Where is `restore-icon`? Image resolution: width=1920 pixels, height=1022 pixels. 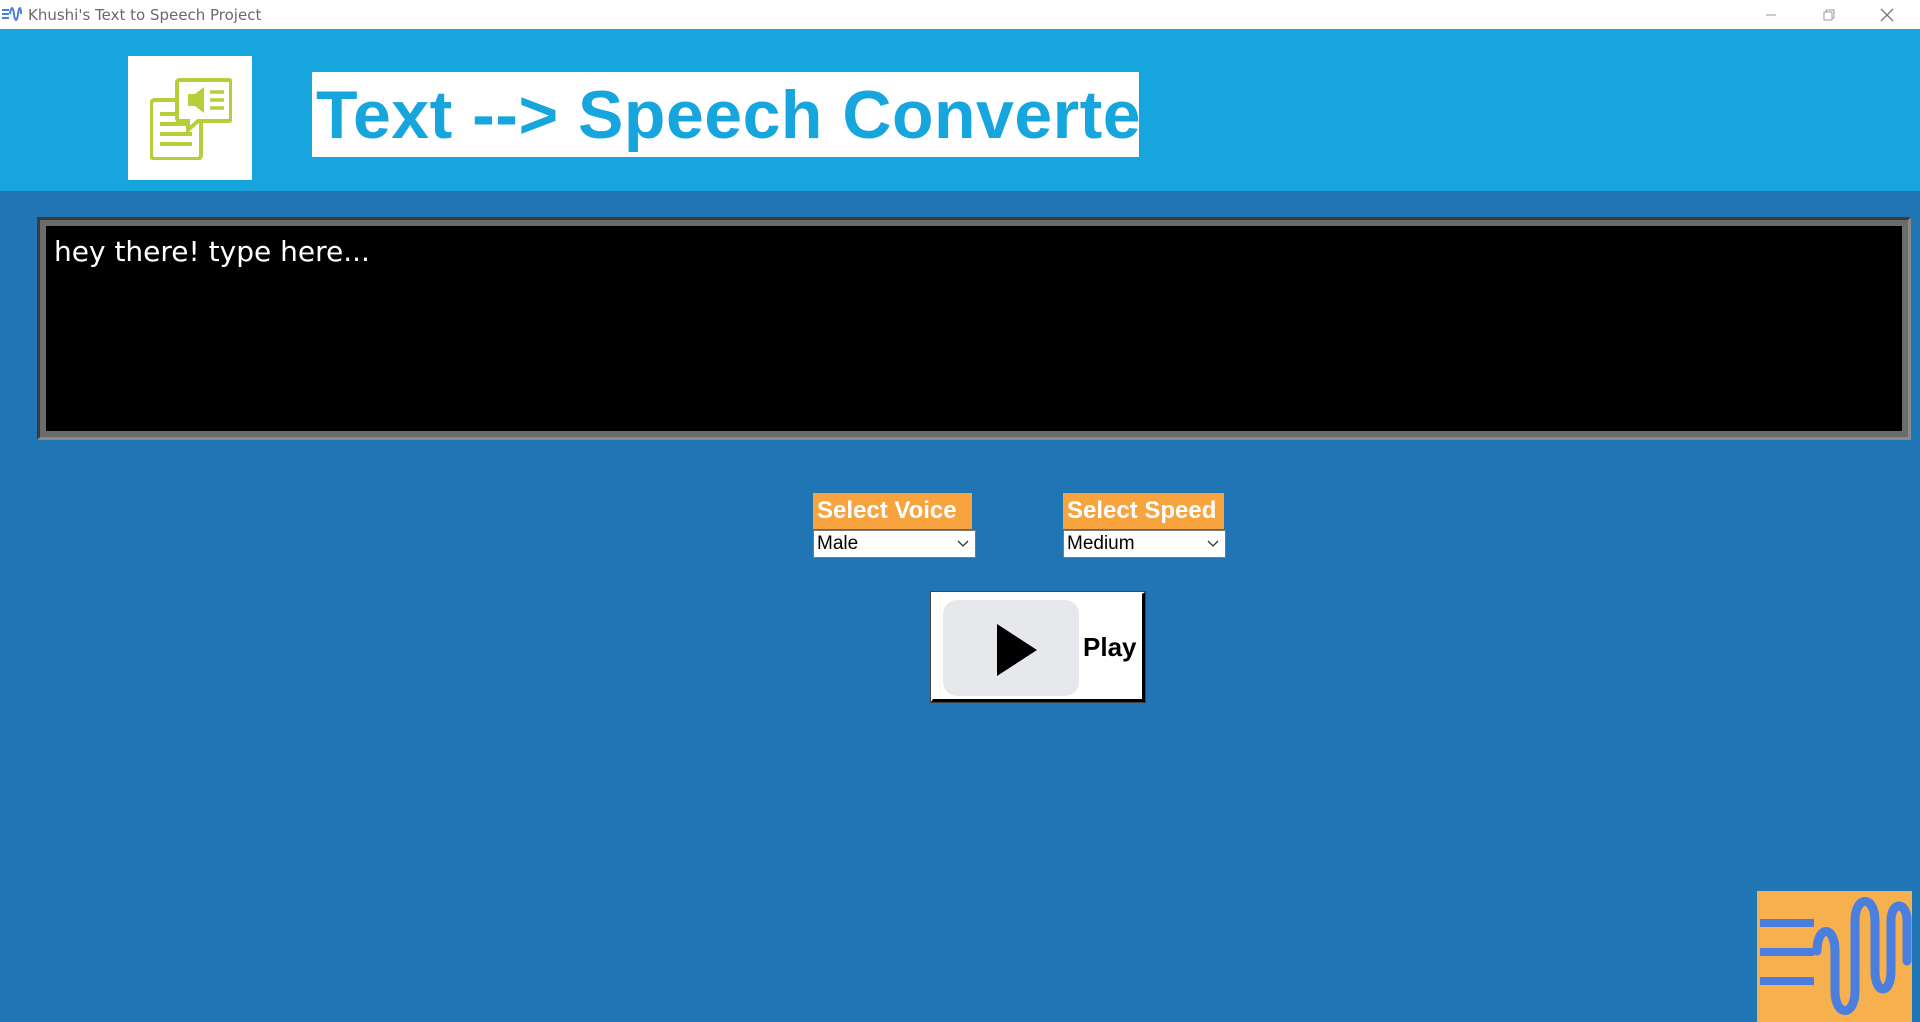
restore-icon is located at coordinates (1829, 14).